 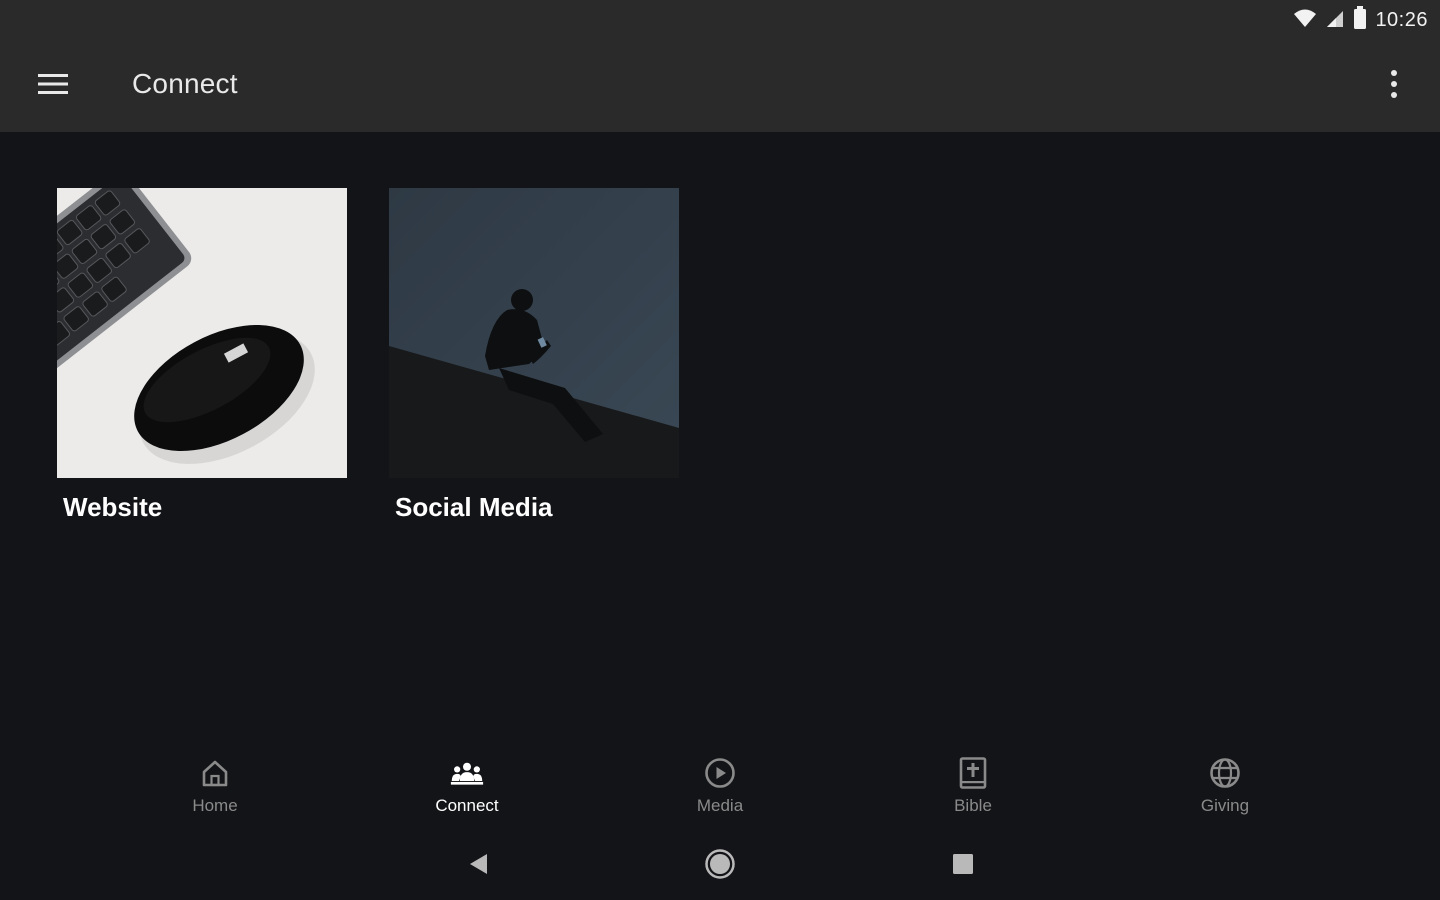 What do you see at coordinates (215, 791) in the screenshot?
I see `nav-item-home: Home` at bounding box center [215, 791].